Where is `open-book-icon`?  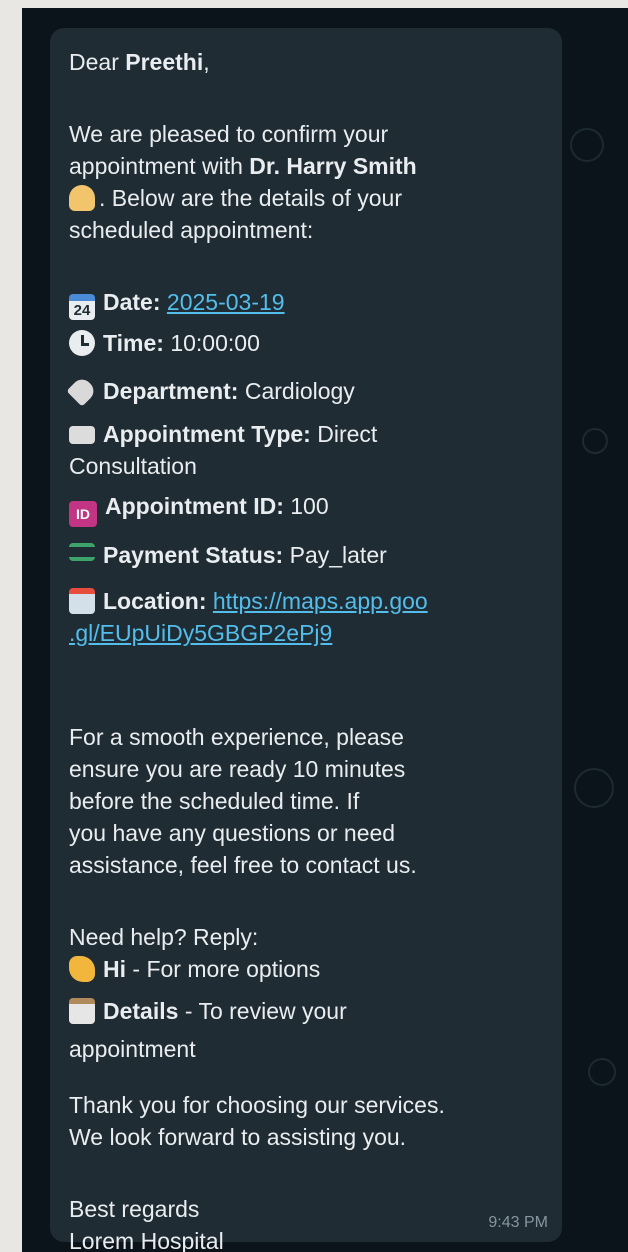 open-book-icon is located at coordinates (82, 435).